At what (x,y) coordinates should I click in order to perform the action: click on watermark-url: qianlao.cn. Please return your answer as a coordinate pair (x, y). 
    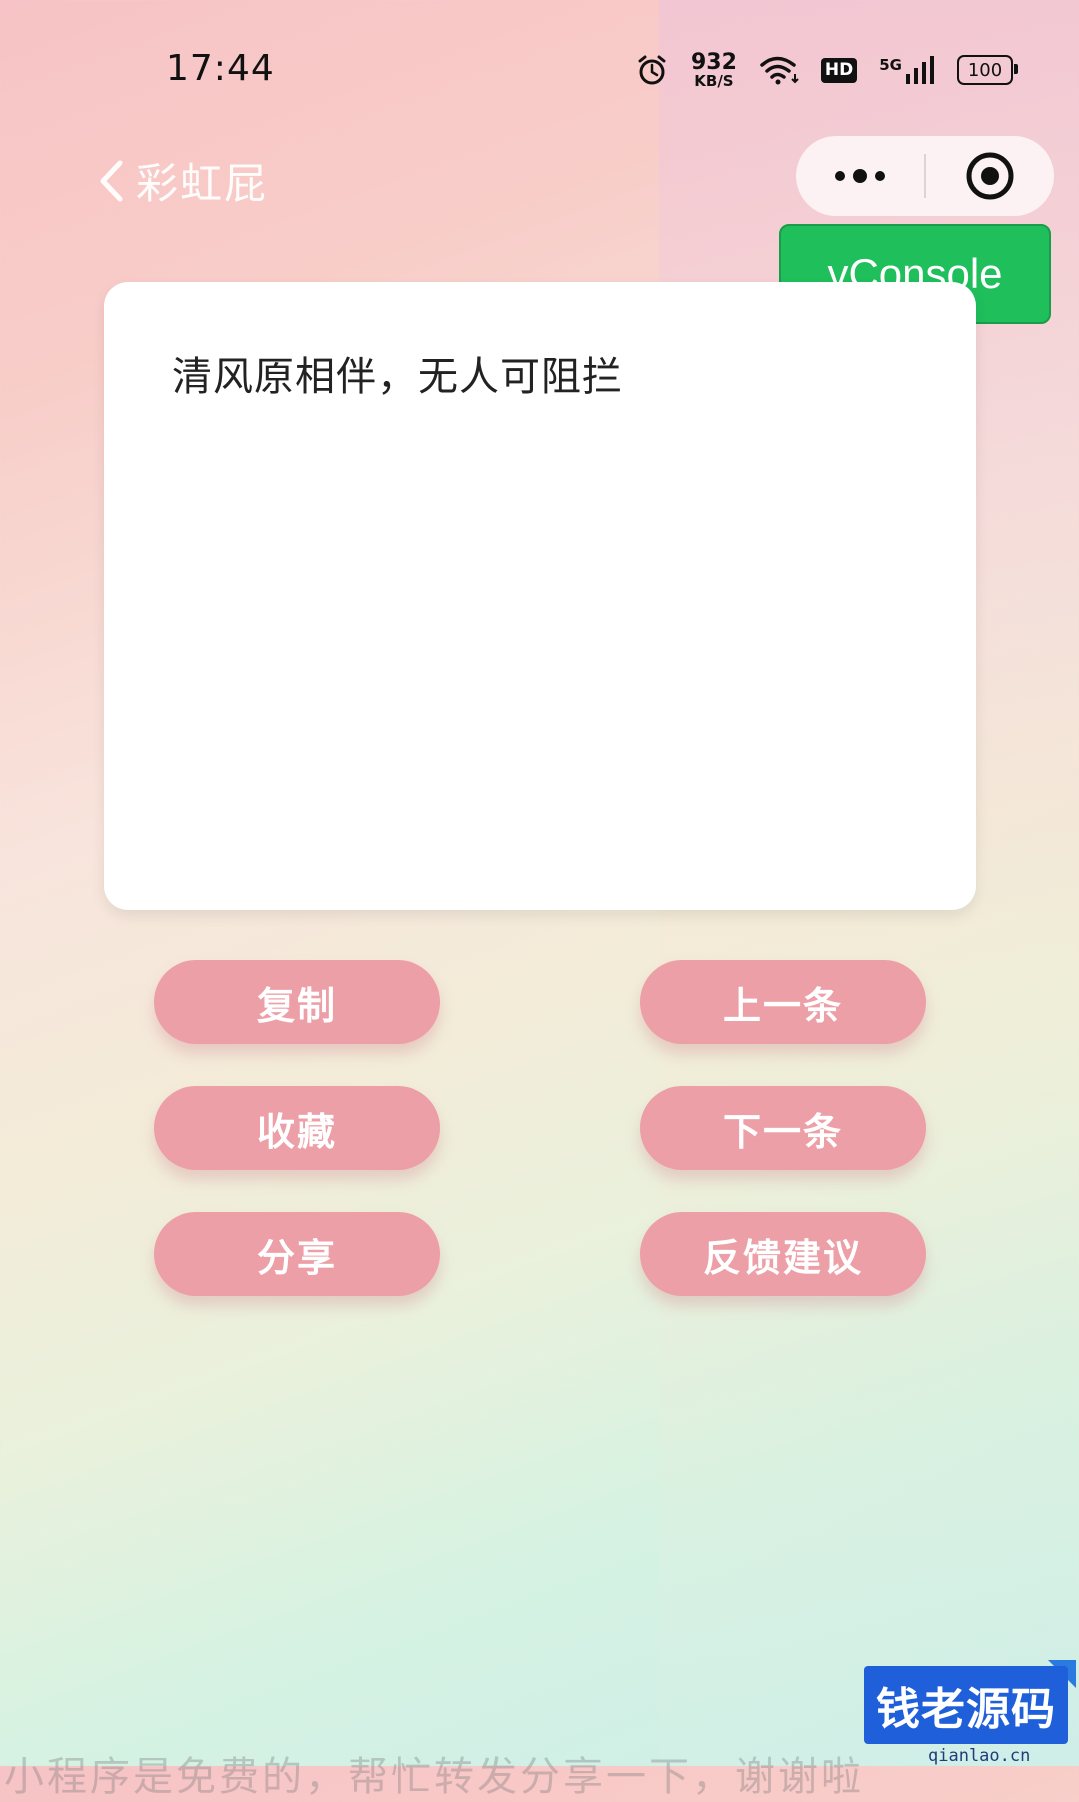
    Looking at the image, I should click on (979, 1756).